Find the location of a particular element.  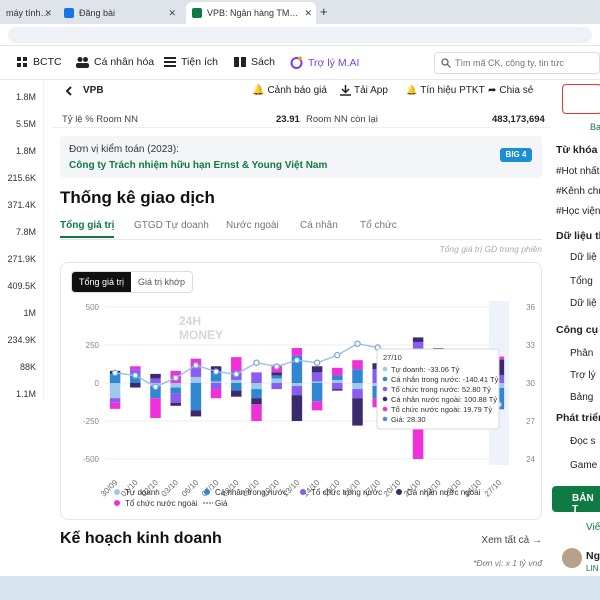

volume-value: 88K is located at coordinates (27, 367).